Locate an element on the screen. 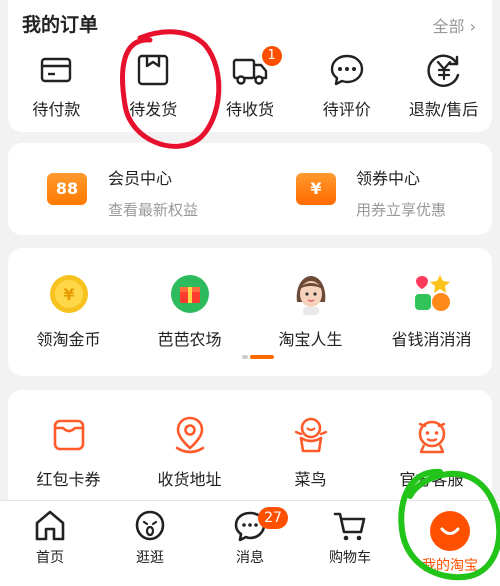 Image resolution: width=500 pixels, height=586 pixels. browse-face-icon is located at coordinates (150, 525).